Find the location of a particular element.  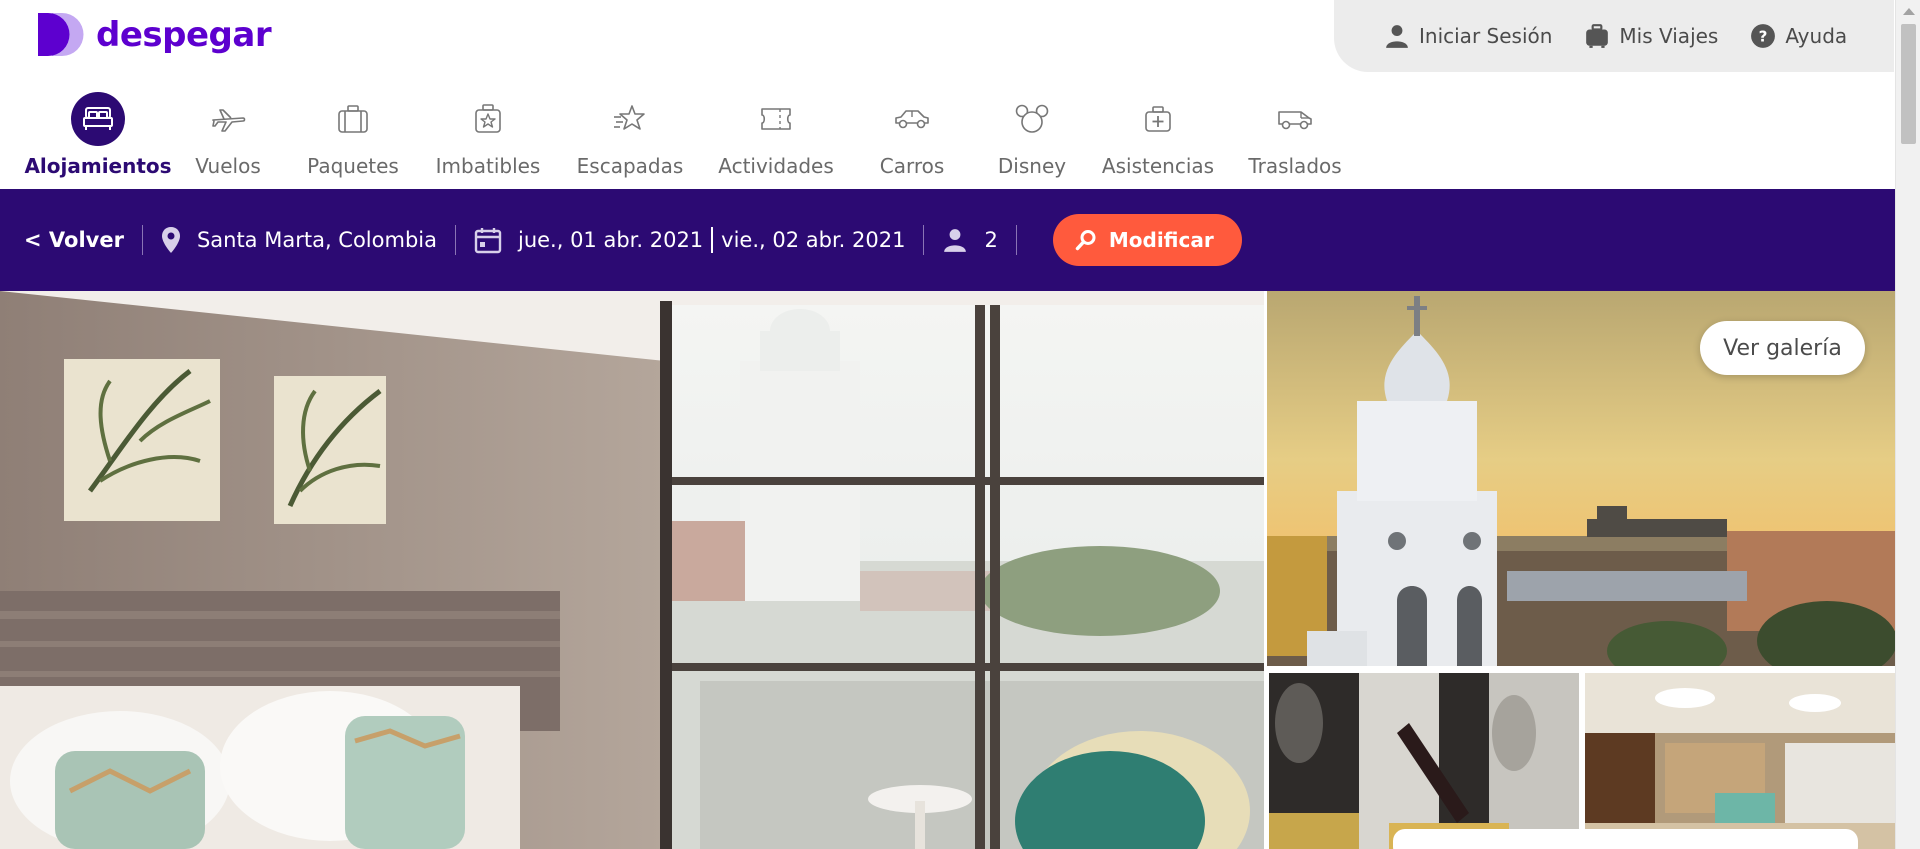

search-icon is located at coordinates (1085, 240).